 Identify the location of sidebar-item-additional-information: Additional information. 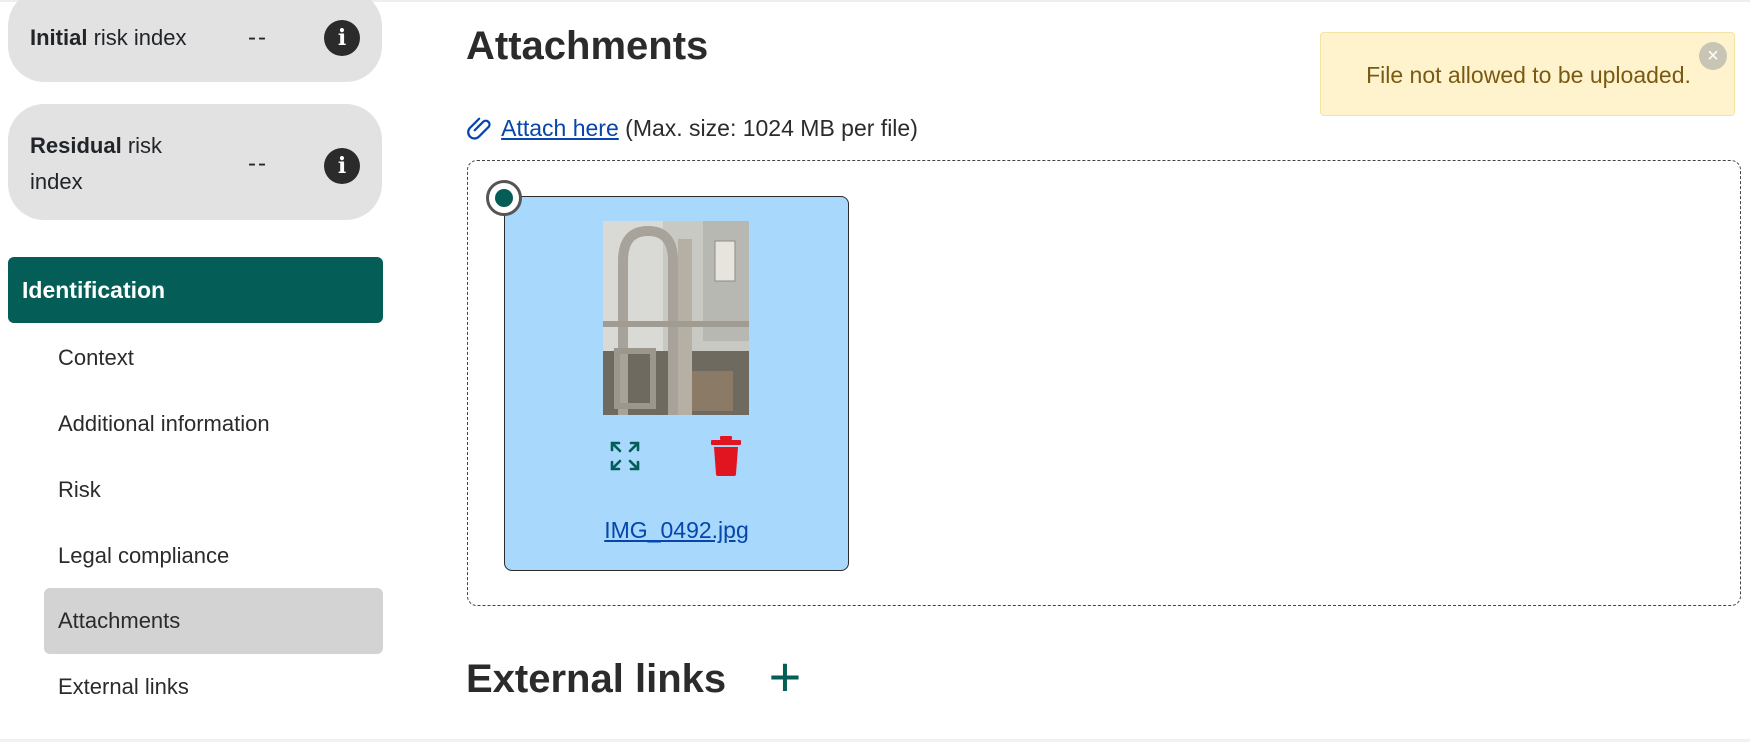
(213, 424).